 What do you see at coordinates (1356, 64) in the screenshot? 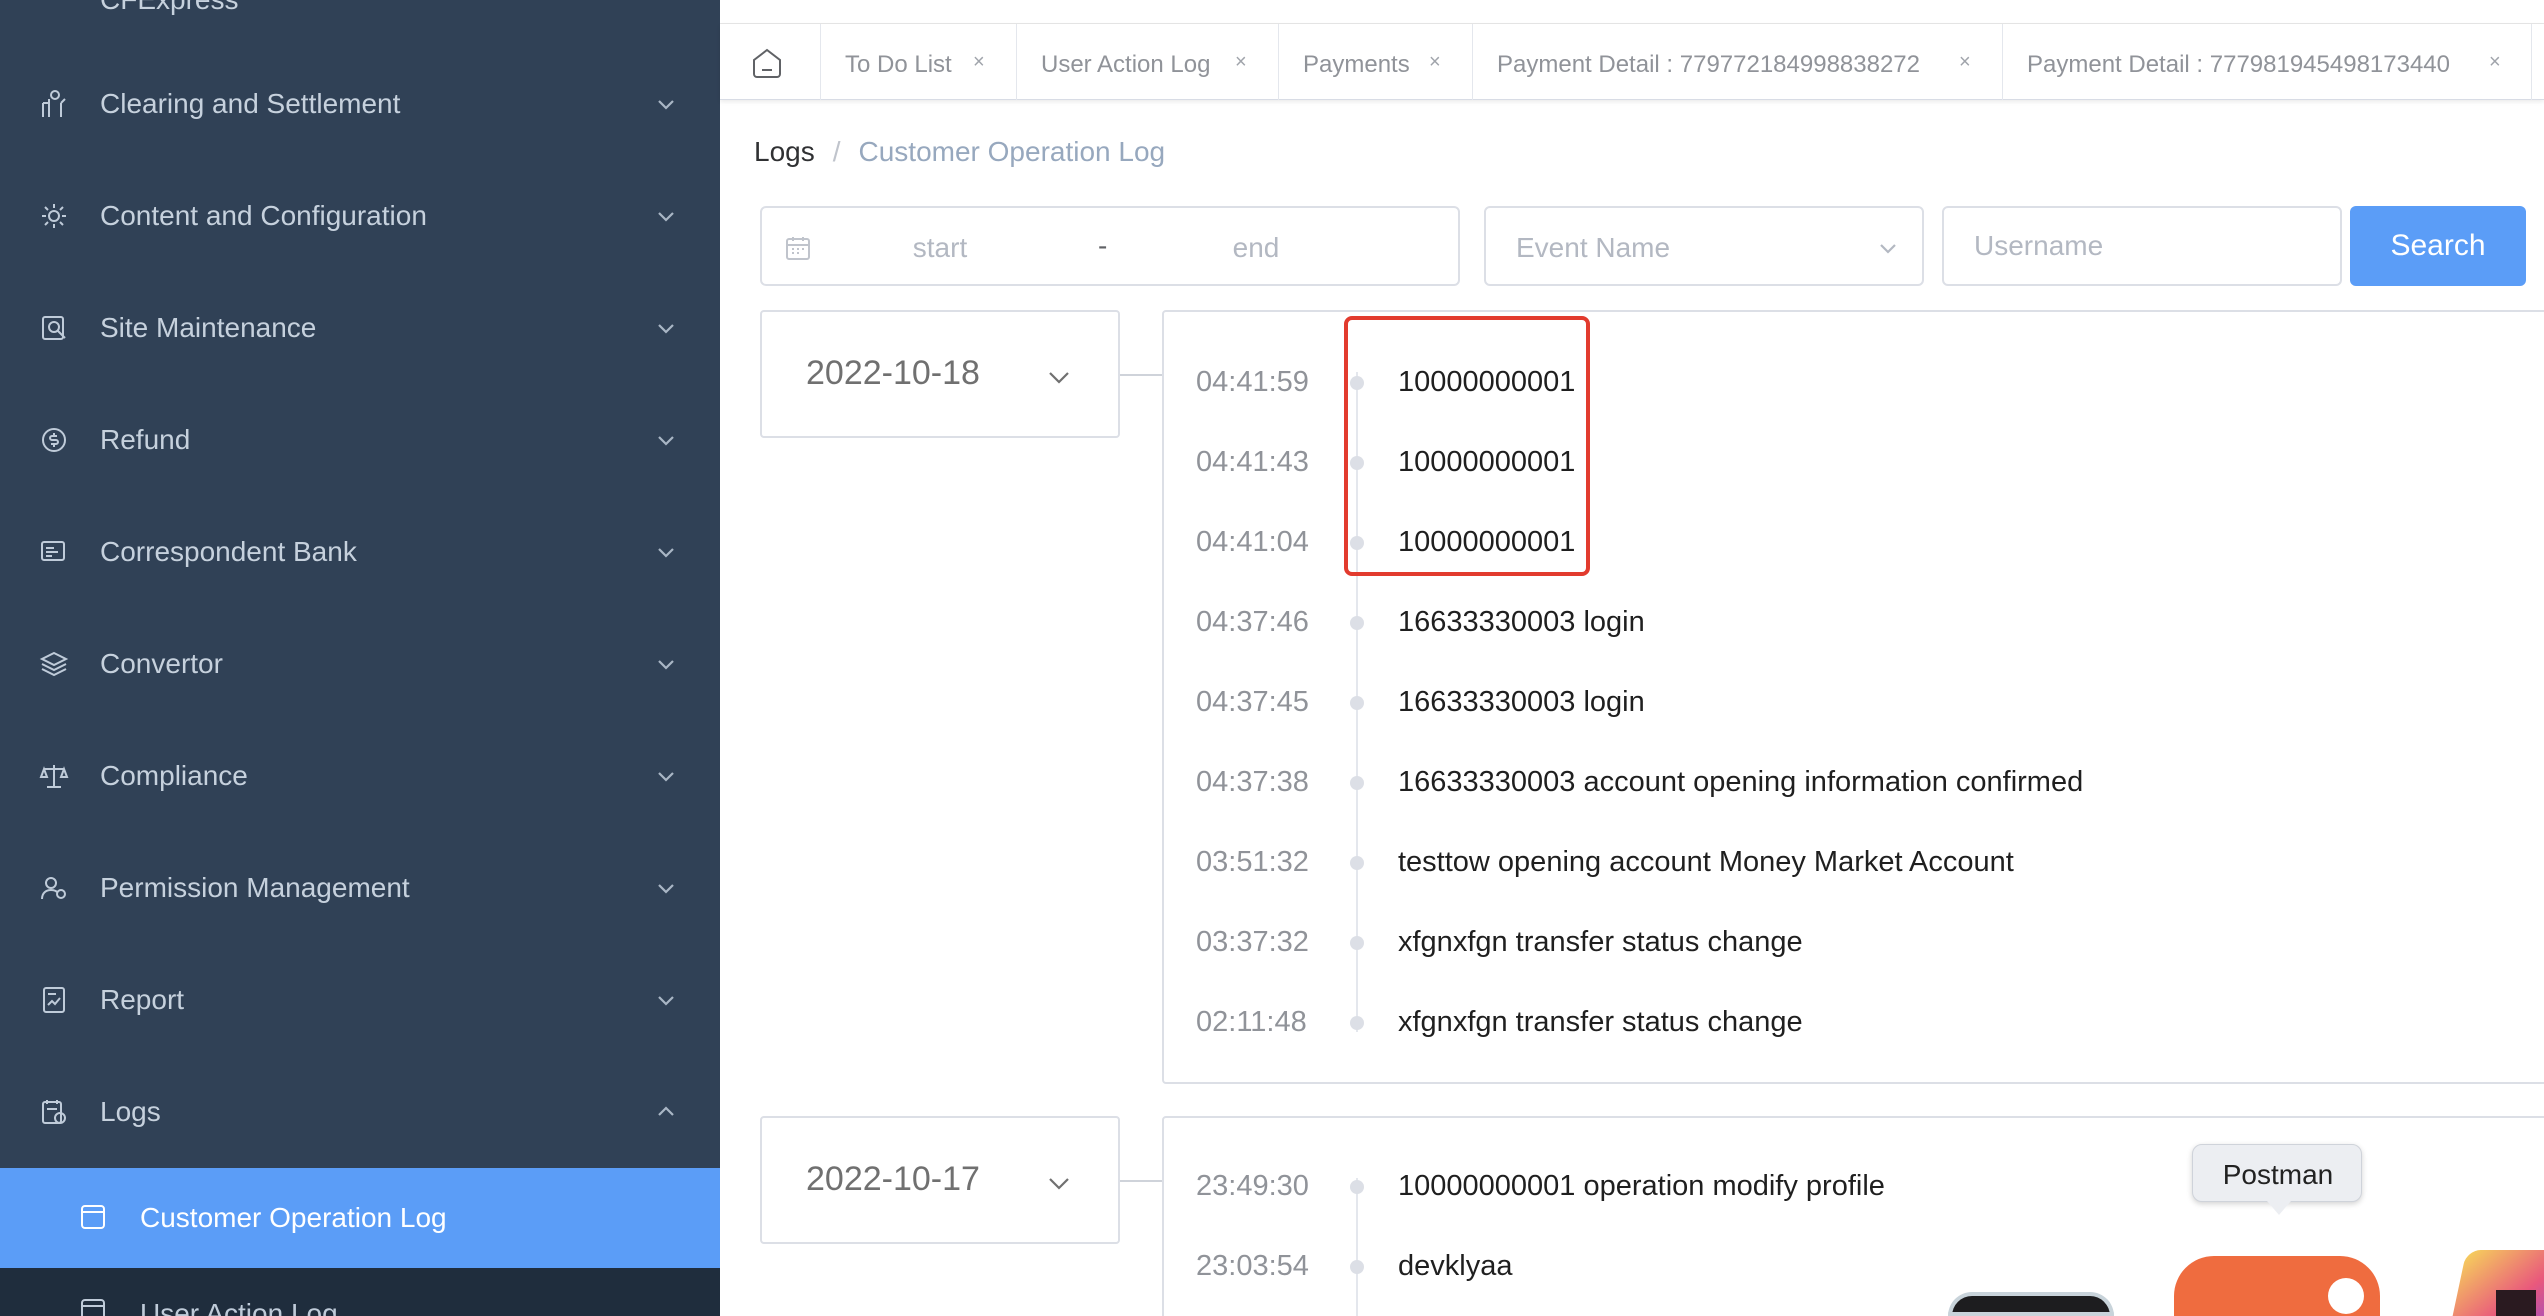
I see `tab-label: Payments` at bounding box center [1356, 64].